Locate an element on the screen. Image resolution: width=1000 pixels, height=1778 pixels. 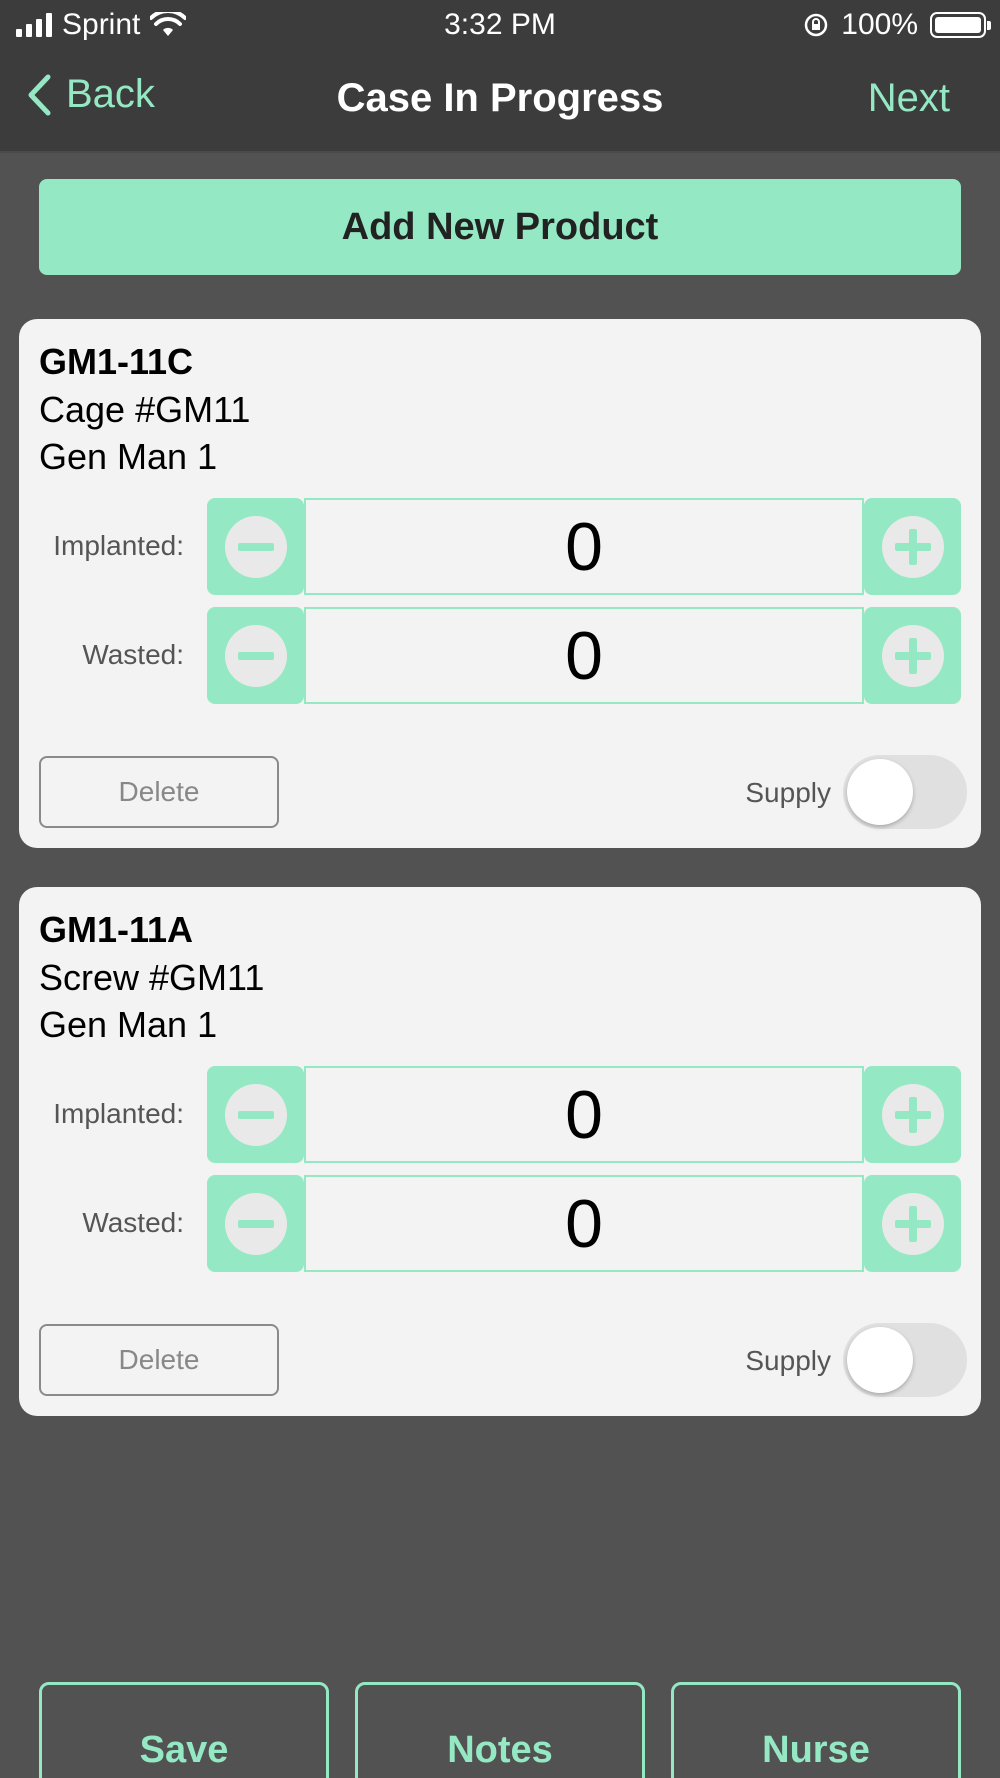
product-code: GM1-11A is located at coordinates (116, 929).